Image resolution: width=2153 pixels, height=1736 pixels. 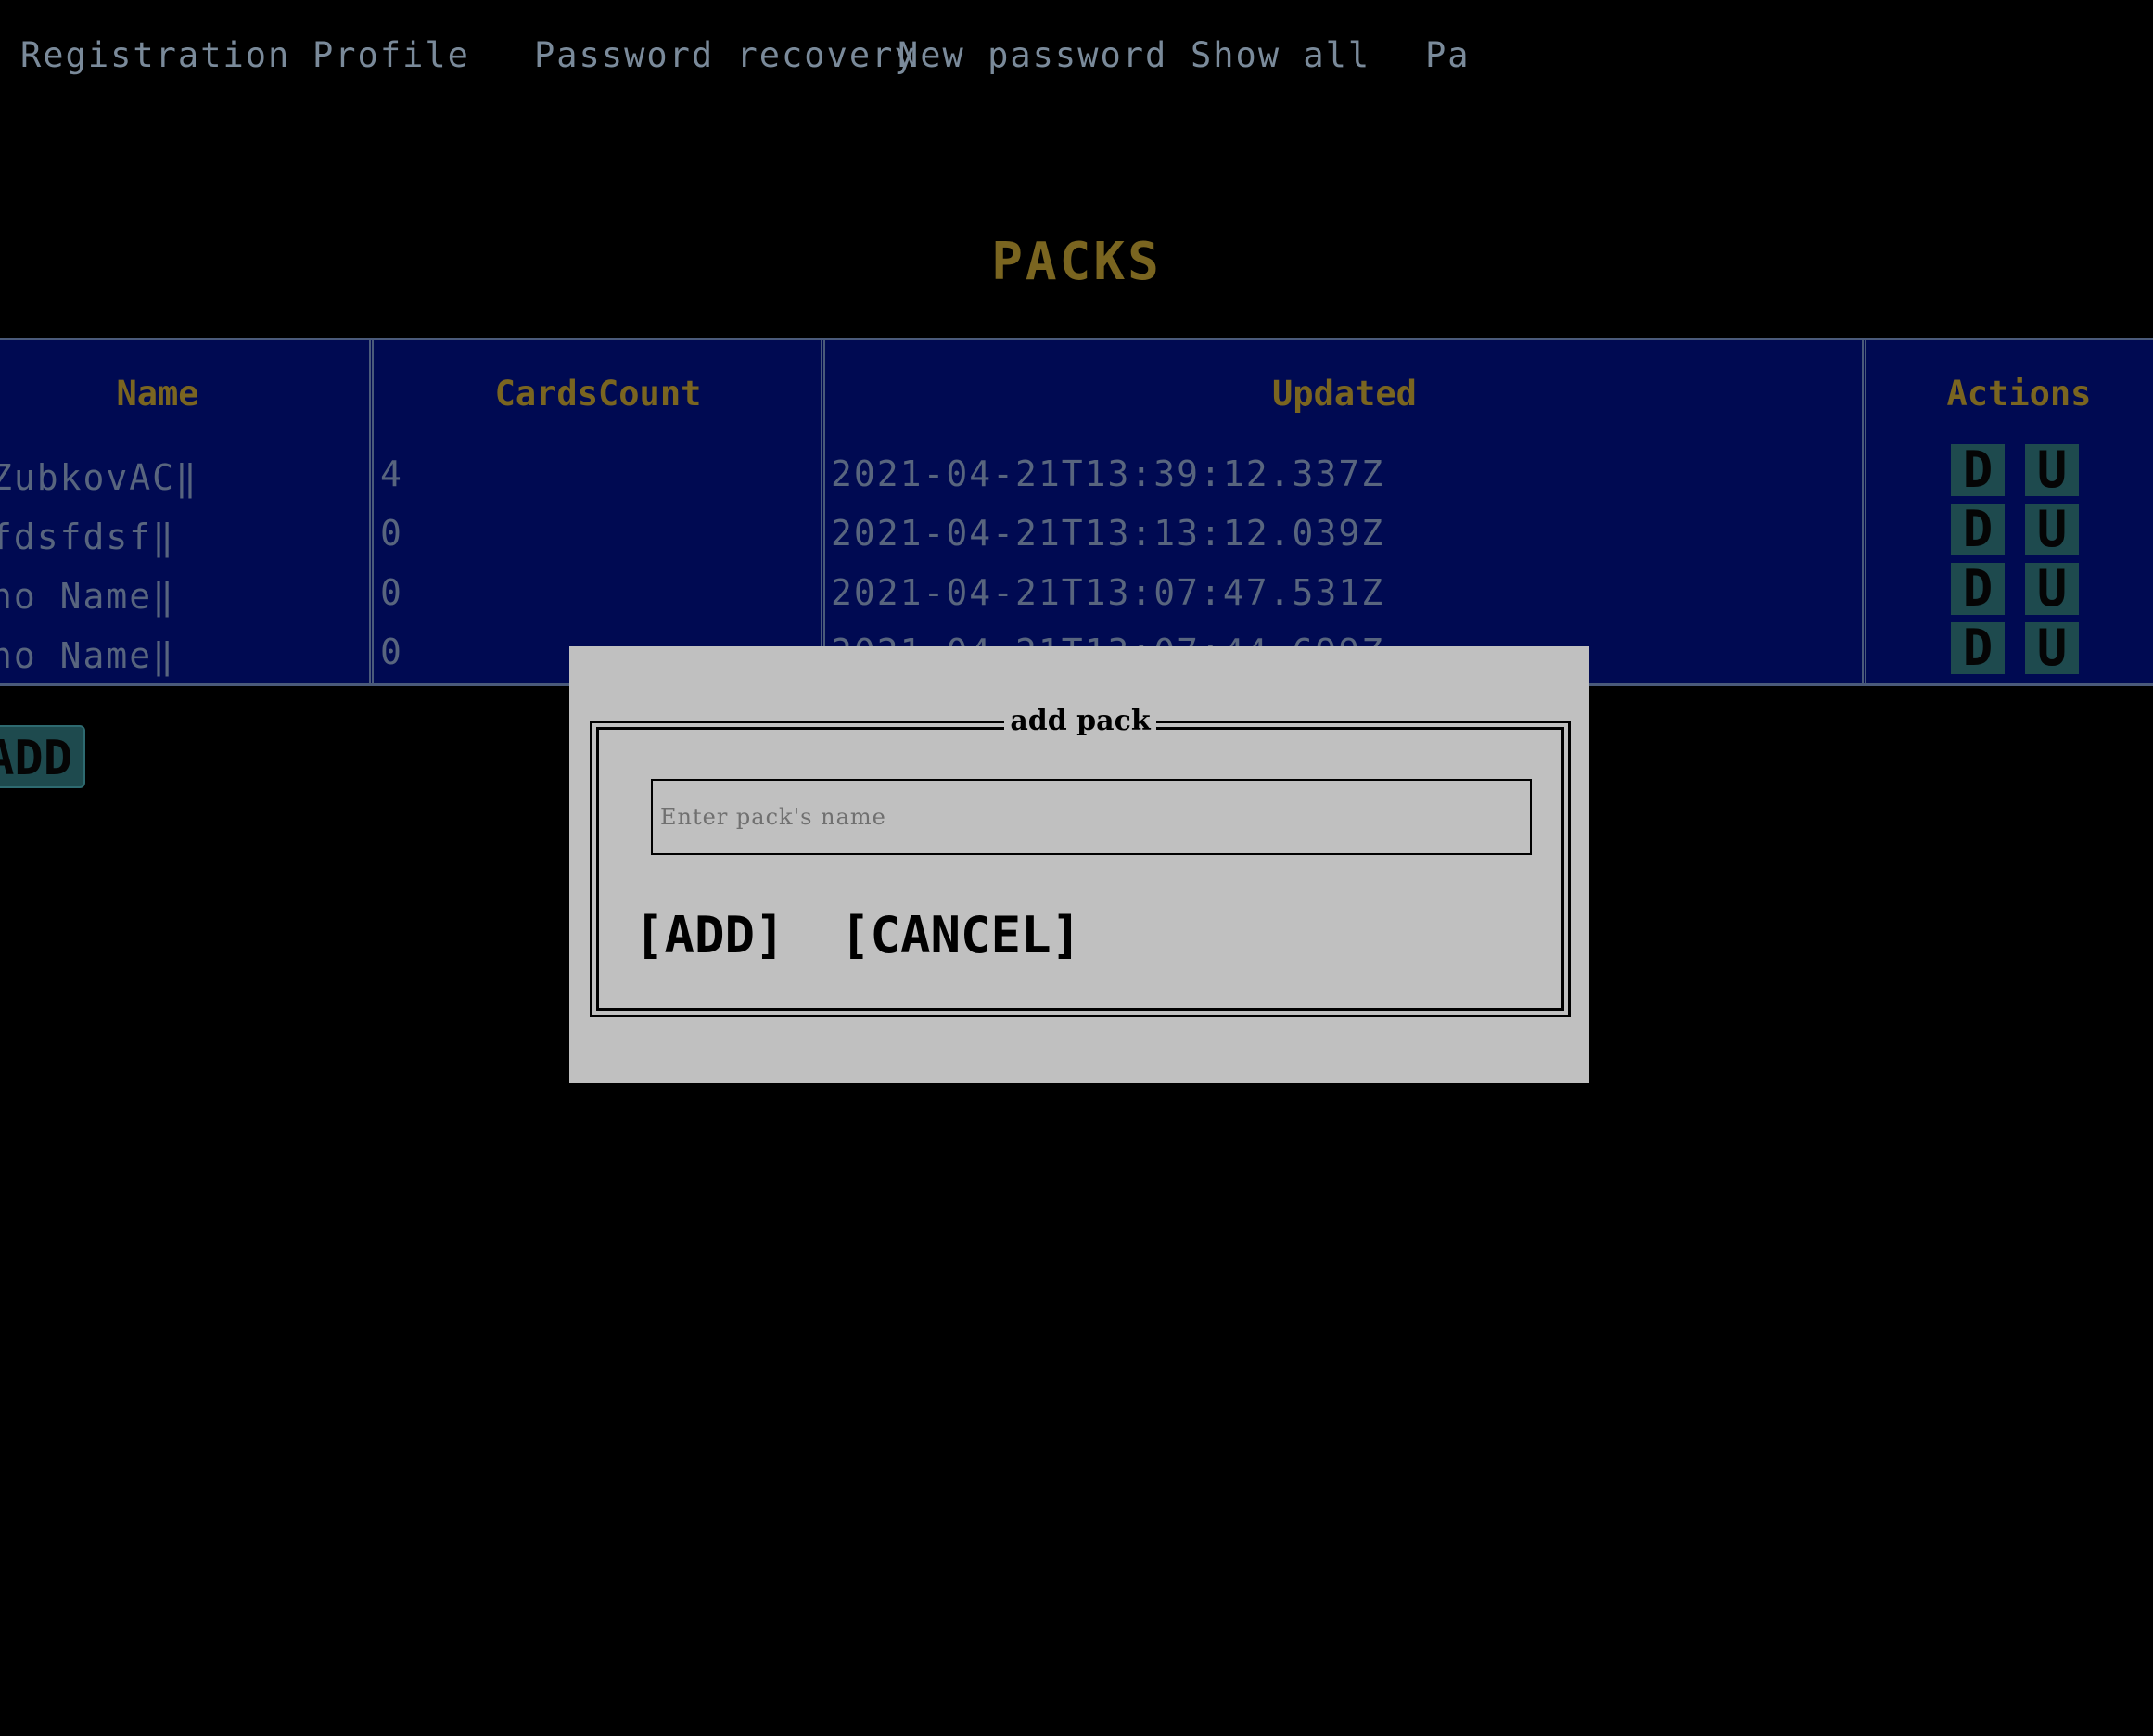 What do you see at coordinates (1108, 474) in the screenshot?
I see `cell-updated: 2021-04-21T13:39:12.337Z` at bounding box center [1108, 474].